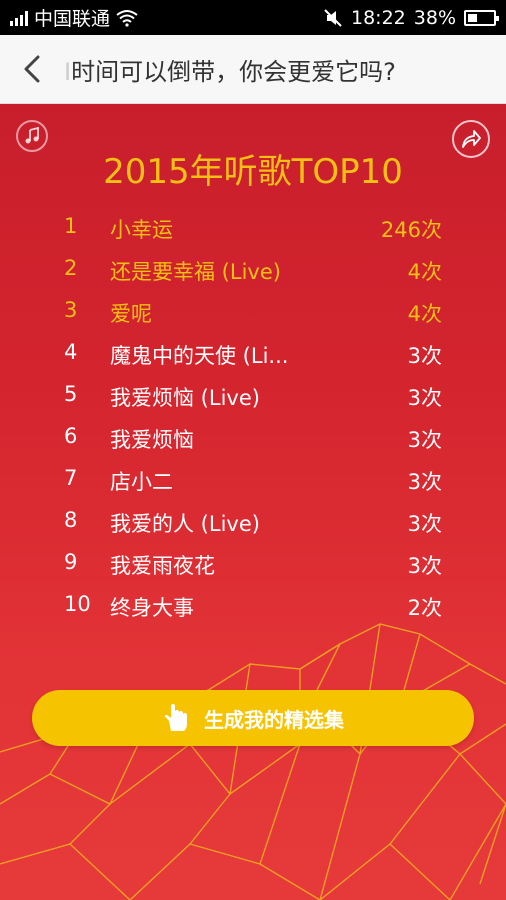  What do you see at coordinates (131, 314) in the screenshot?
I see `song-title: 爱呢` at bounding box center [131, 314].